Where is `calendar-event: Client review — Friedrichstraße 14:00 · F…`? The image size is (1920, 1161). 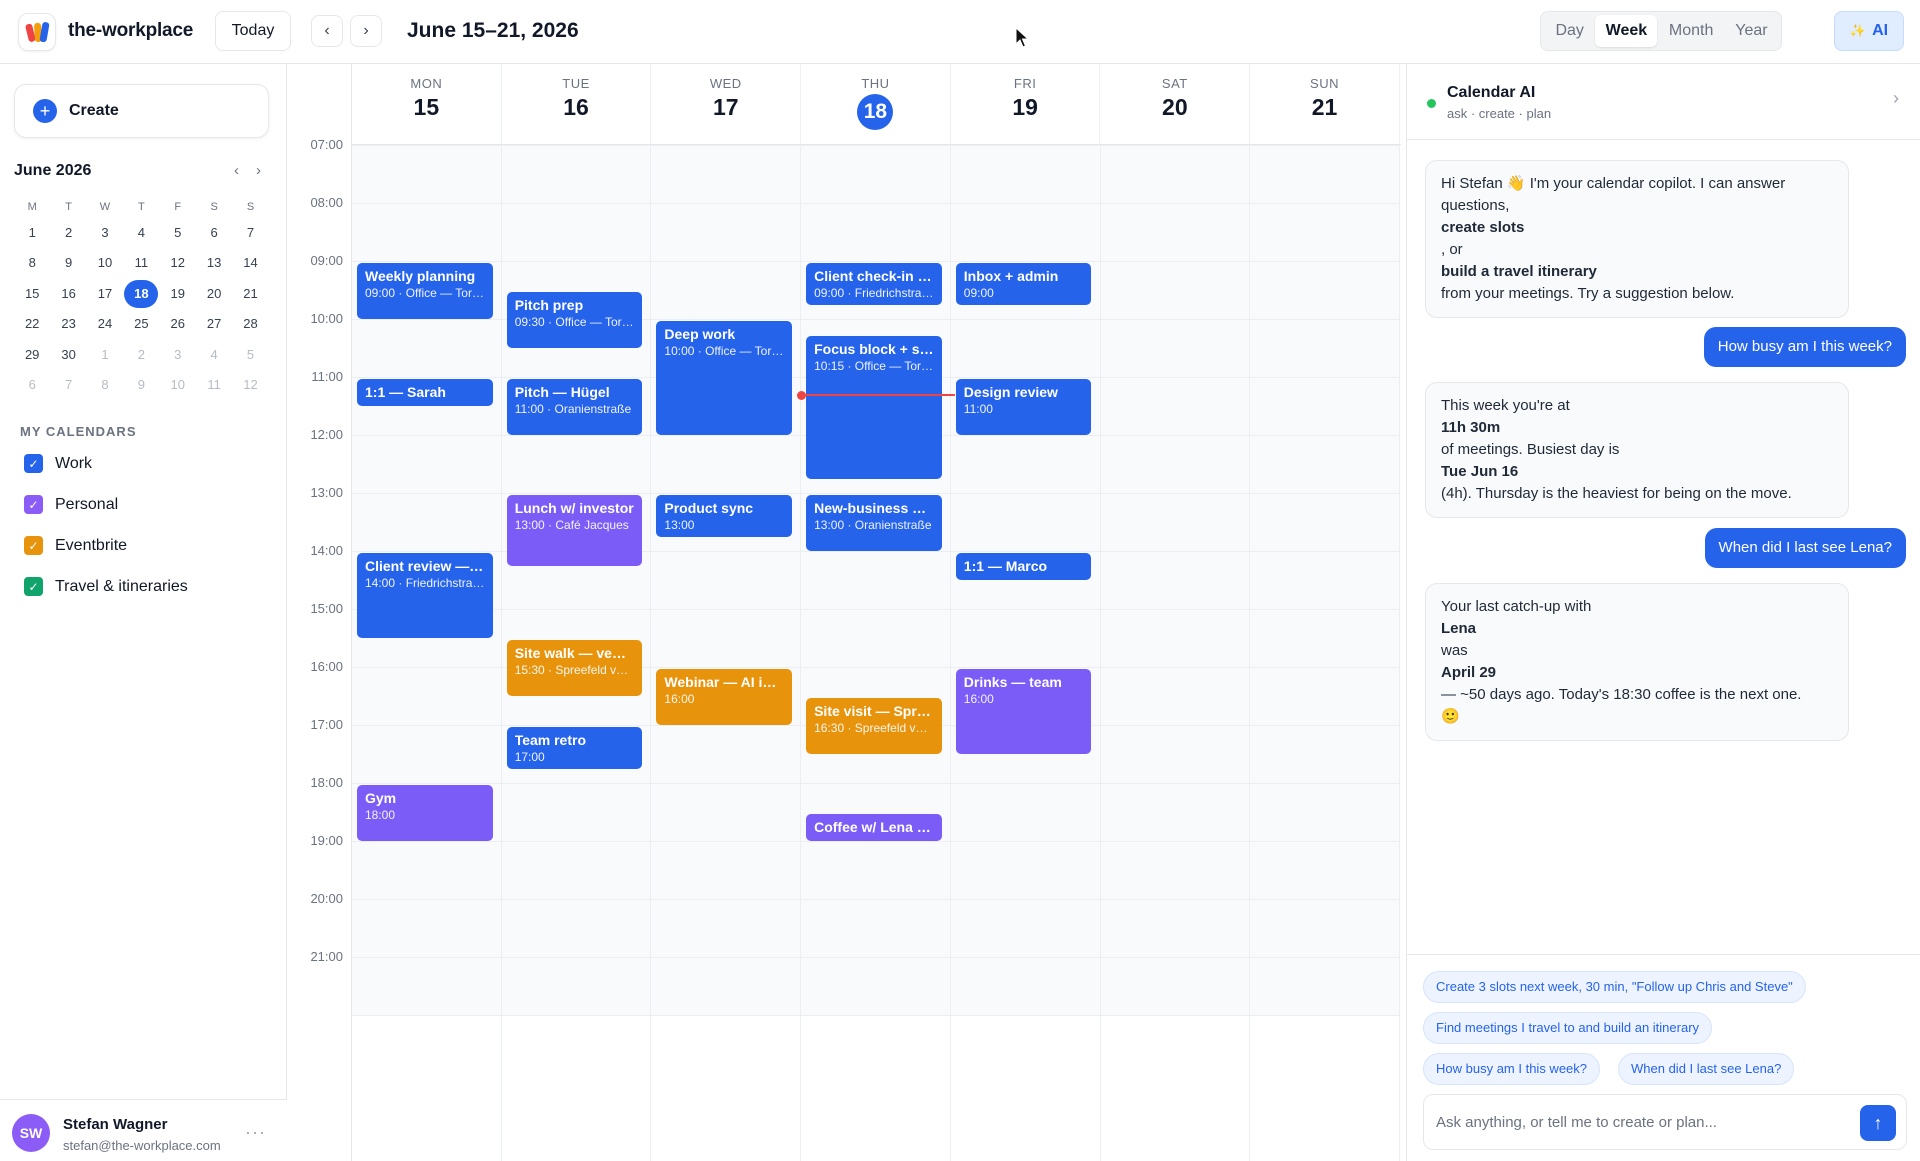 calendar-event: Client review — Friedrichstraße 14:00 · F… is located at coordinates (425, 595).